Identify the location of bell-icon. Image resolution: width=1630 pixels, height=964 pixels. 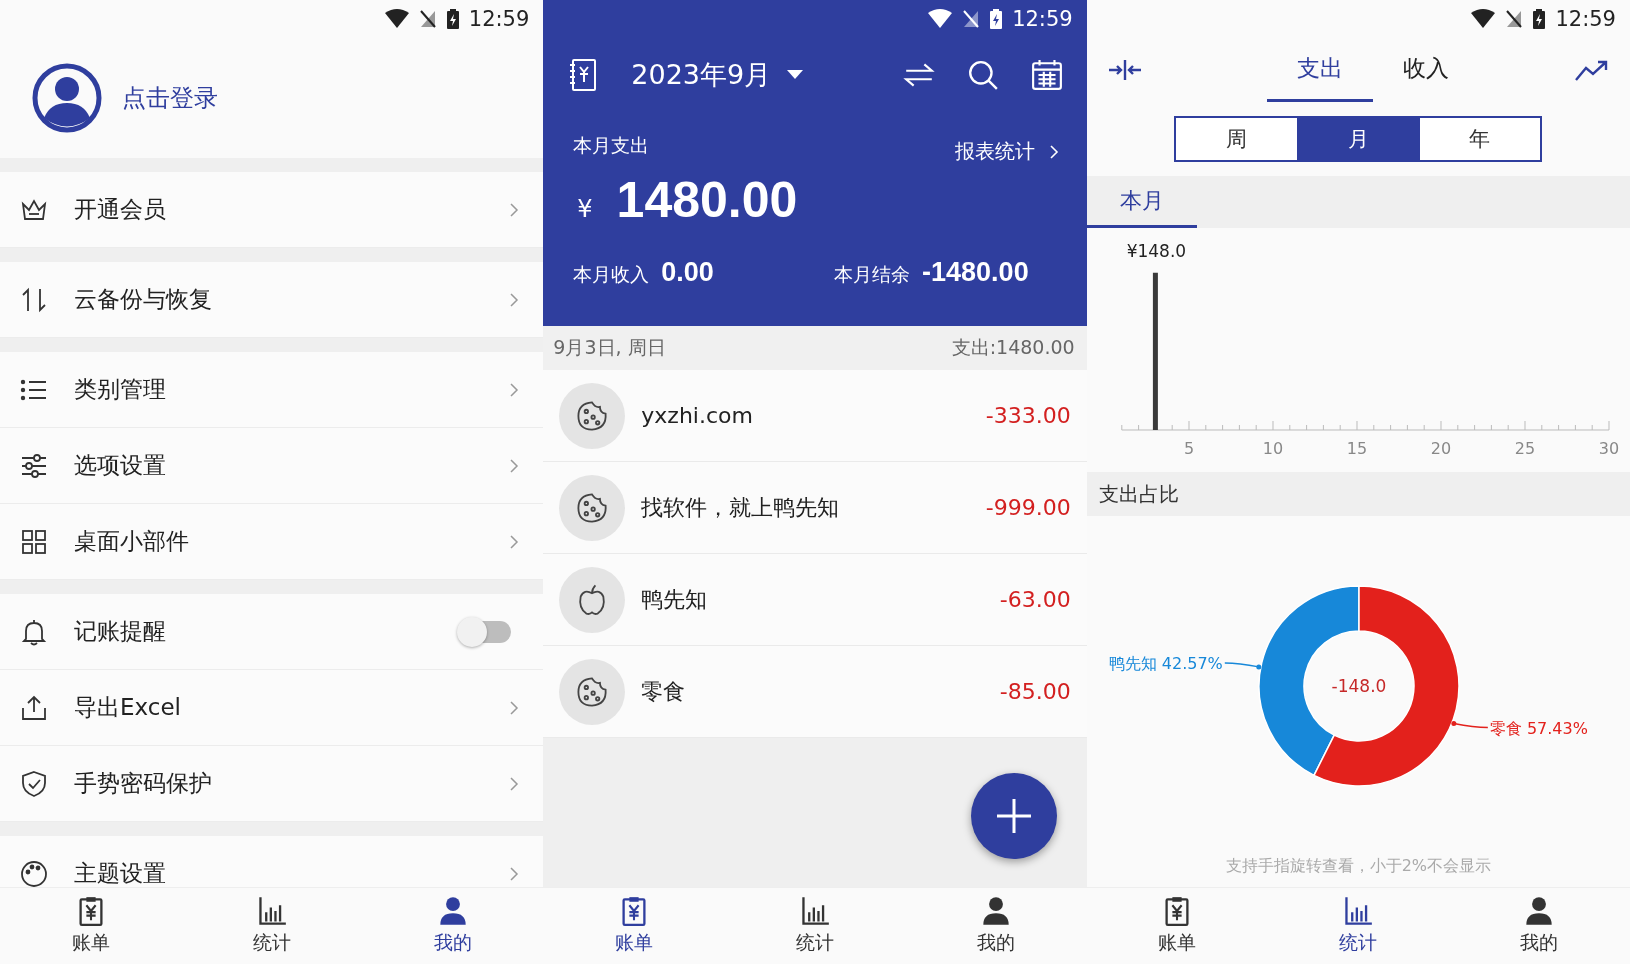
(34, 631).